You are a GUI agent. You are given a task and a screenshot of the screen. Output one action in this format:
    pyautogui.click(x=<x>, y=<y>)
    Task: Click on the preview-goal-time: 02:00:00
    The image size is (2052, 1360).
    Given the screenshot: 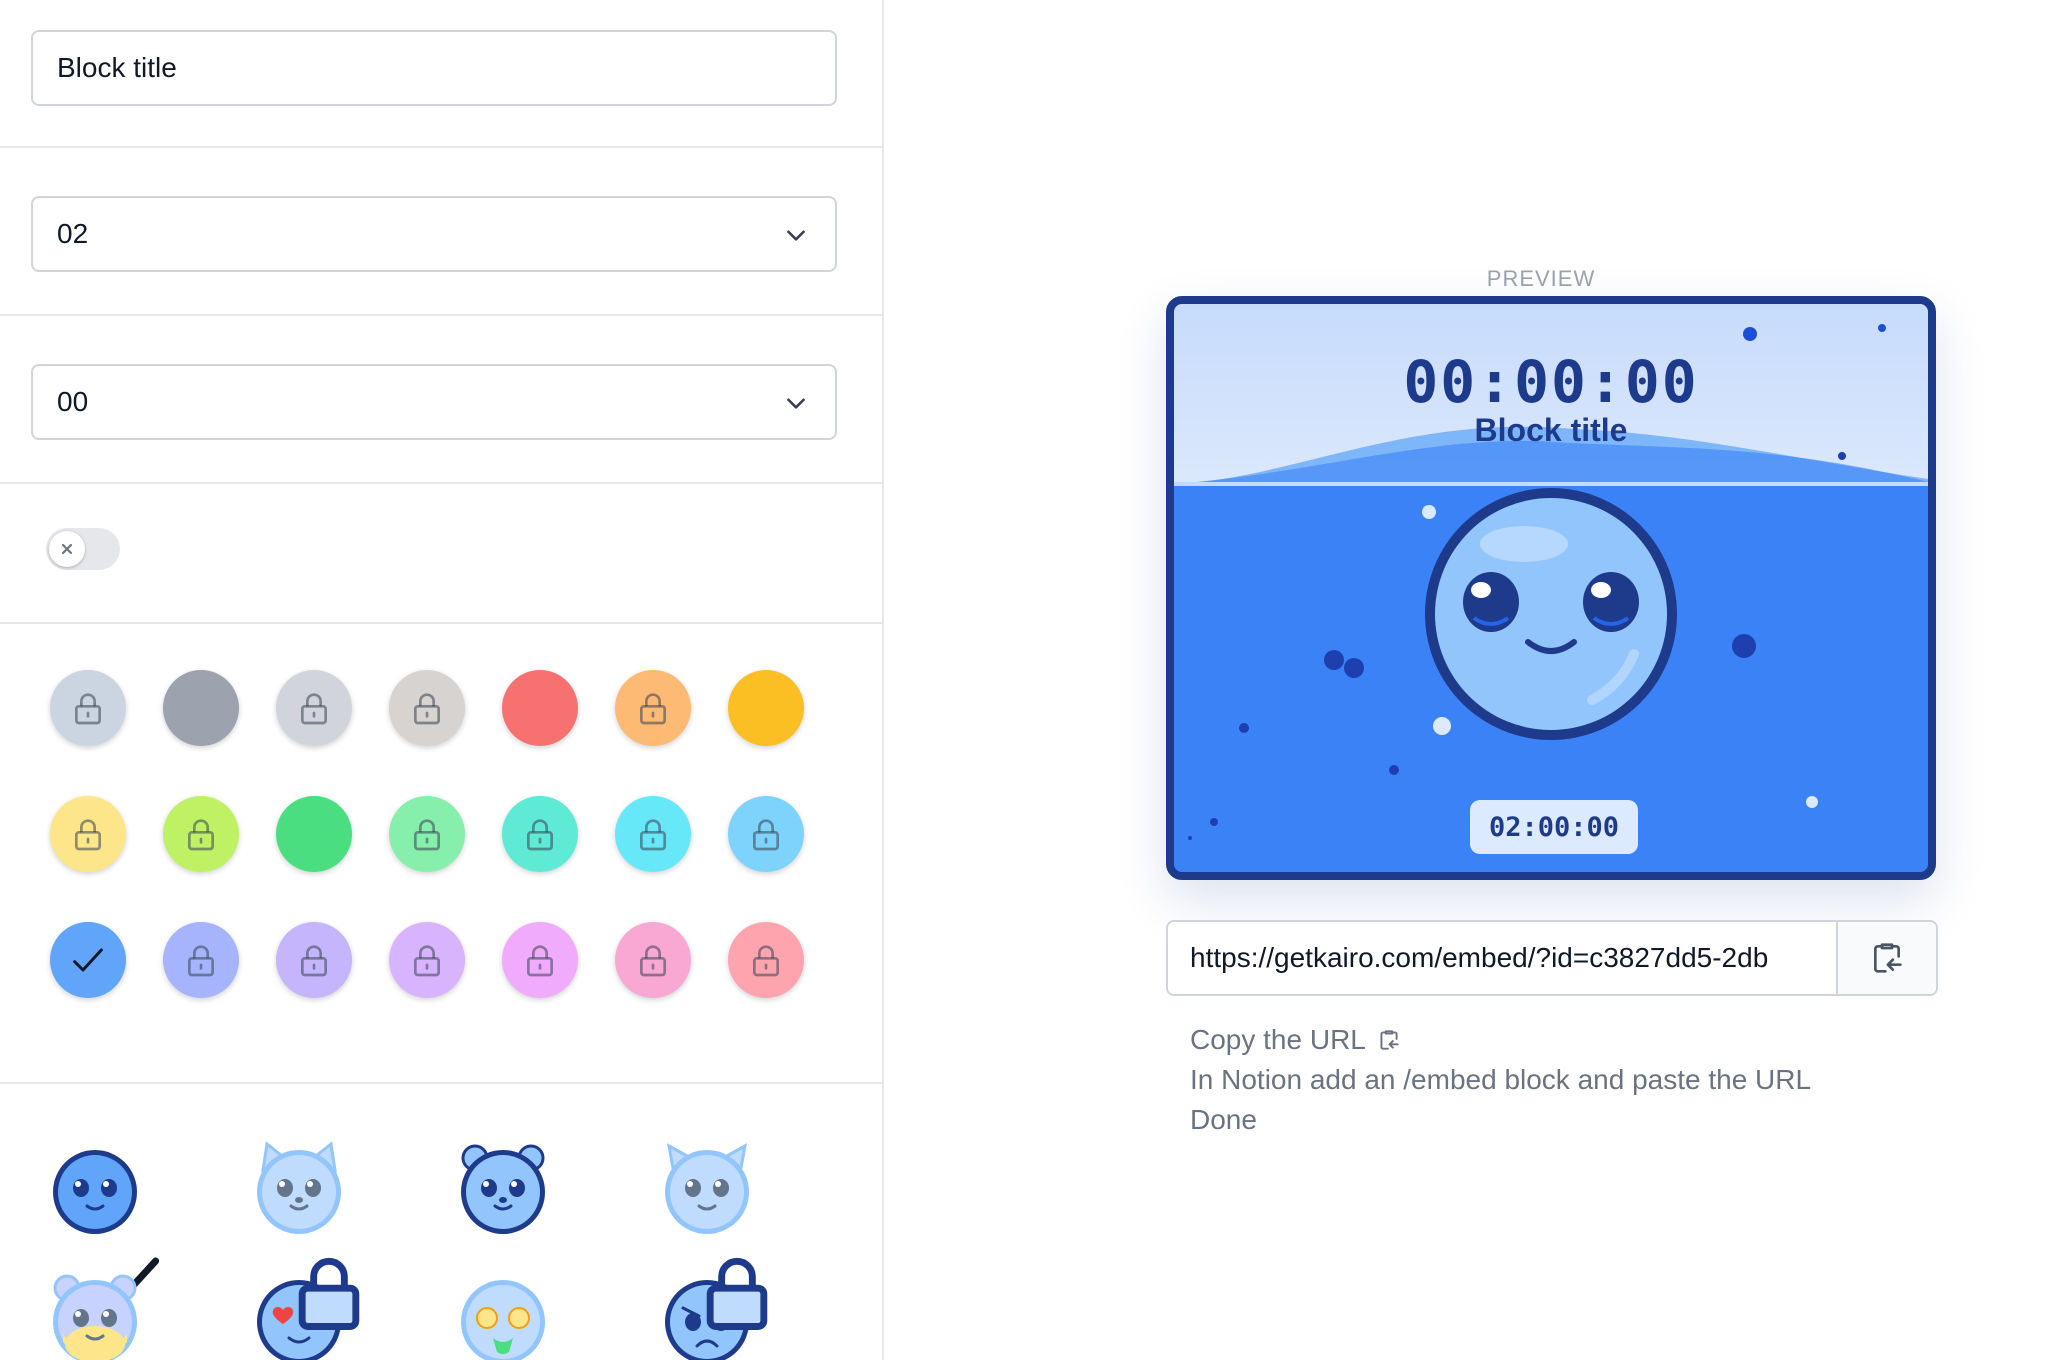 What is the action you would take?
    pyautogui.click(x=1554, y=827)
    